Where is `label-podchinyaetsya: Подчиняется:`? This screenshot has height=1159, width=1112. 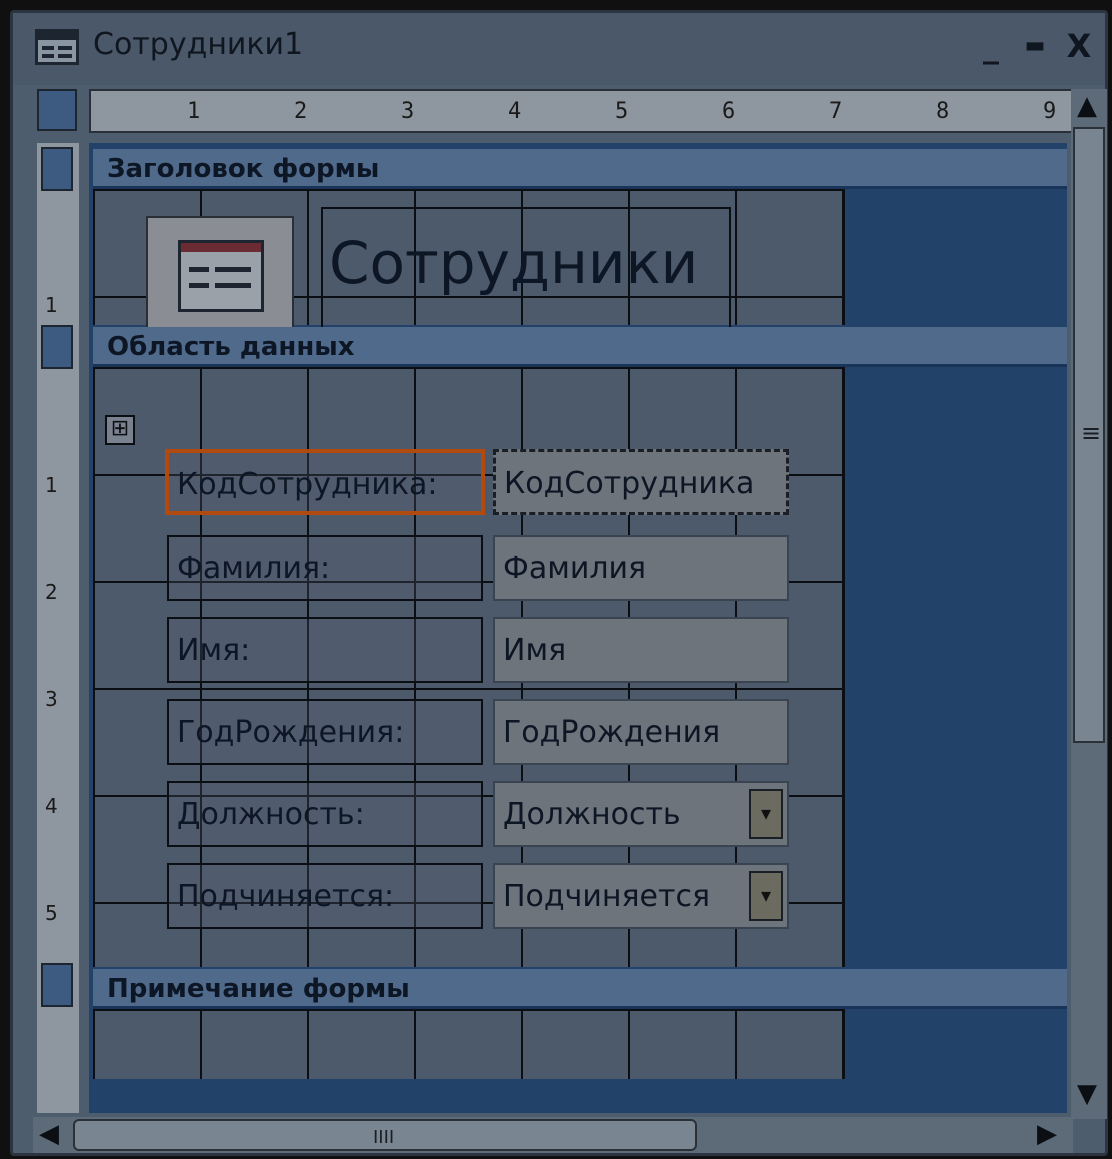 label-podchinyaetsya: Подчиняется: is located at coordinates (325, 896).